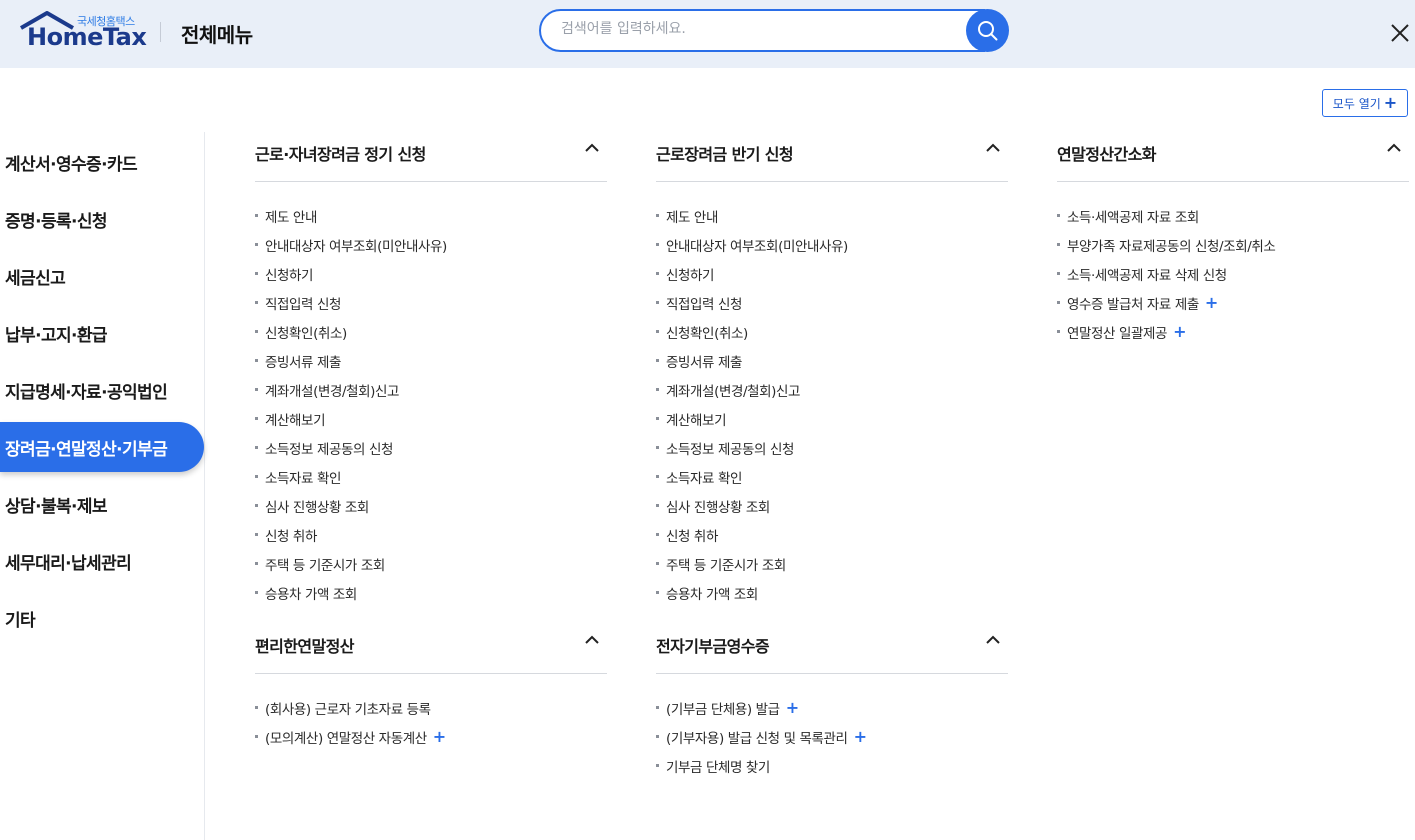  What do you see at coordinates (87, 37) in the screenshot?
I see `logo-title: HomeTax` at bounding box center [87, 37].